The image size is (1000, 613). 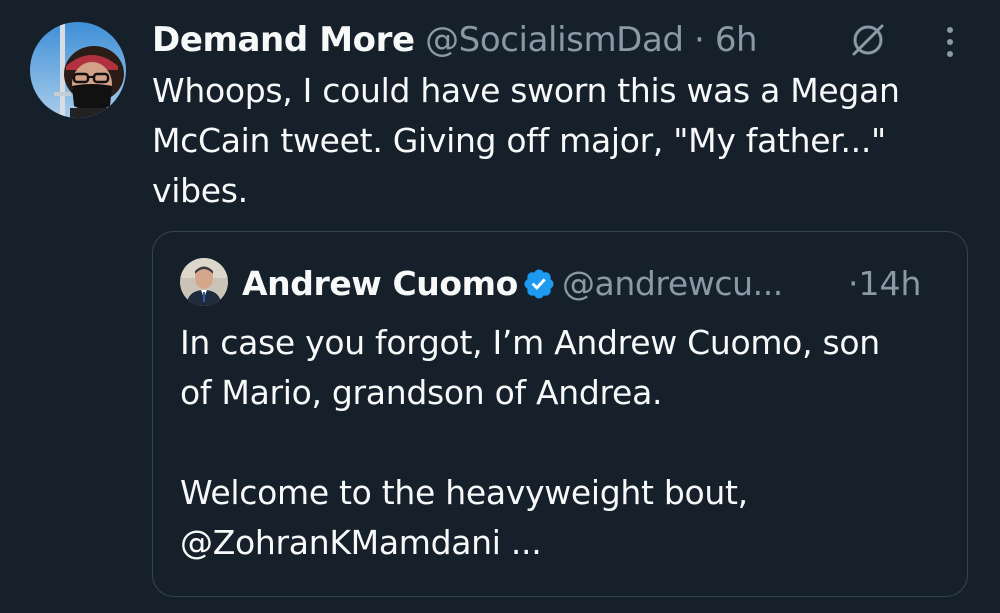 What do you see at coordinates (539, 281) in the screenshot?
I see `verified-badge-icon` at bounding box center [539, 281].